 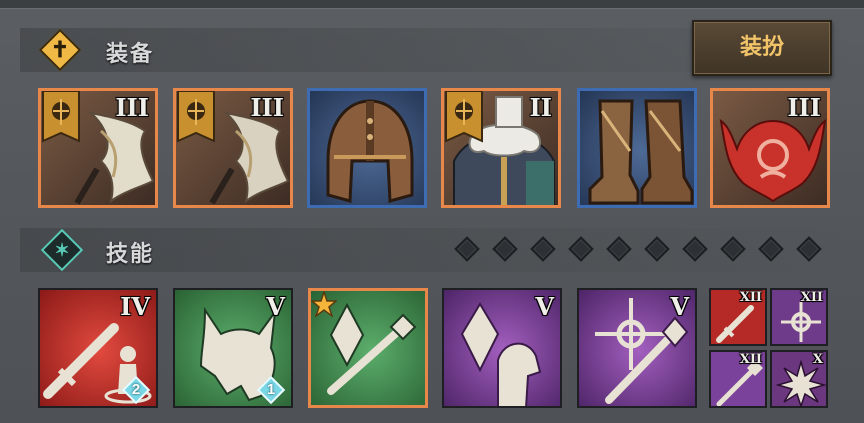 What do you see at coordinates (135, 306) in the screenshot?
I see `tier-label: IV` at bounding box center [135, 306].